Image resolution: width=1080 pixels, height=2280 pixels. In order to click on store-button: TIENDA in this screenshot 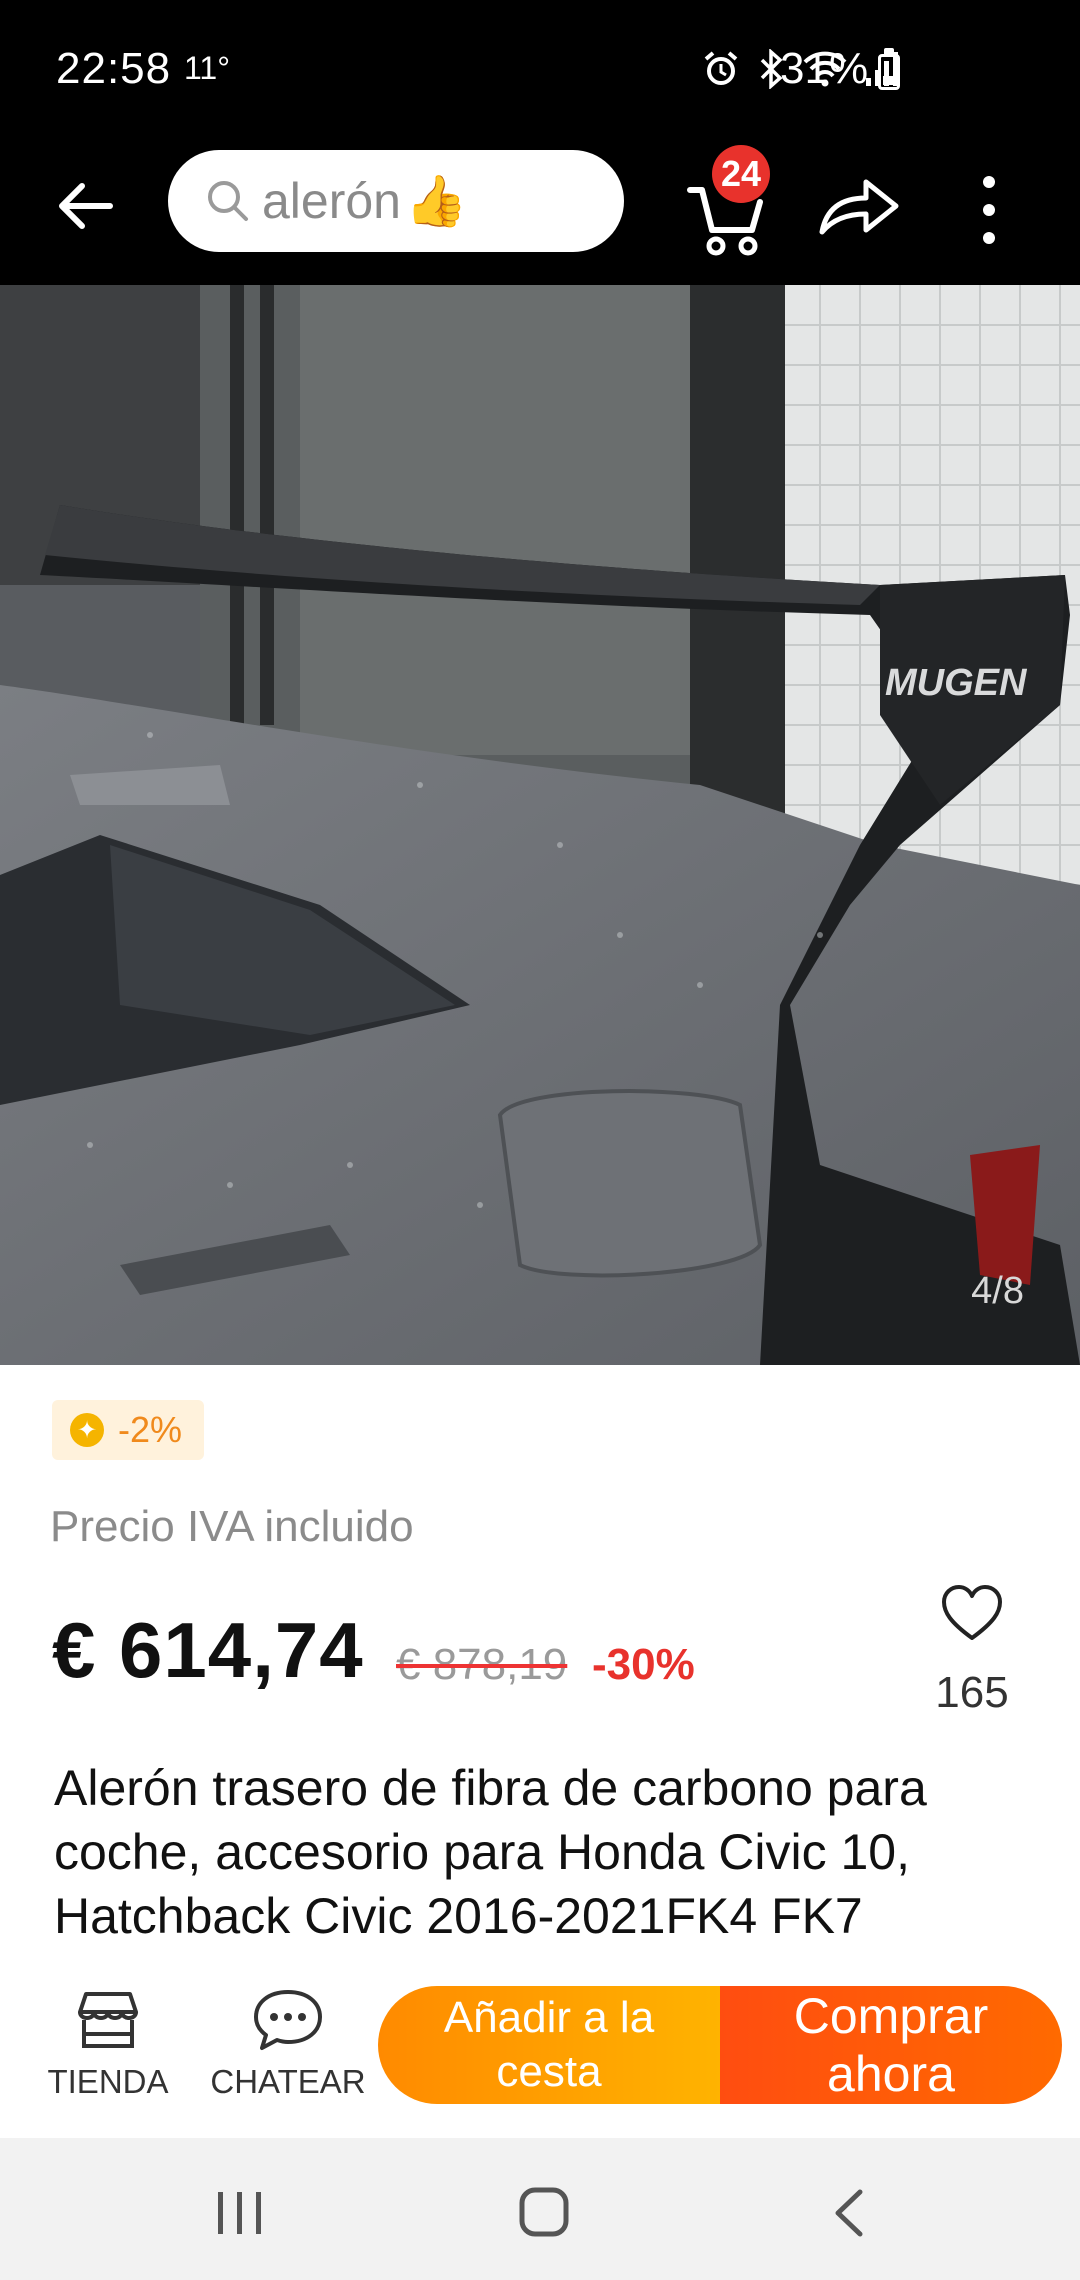, I will do `click(108, 2044)`.